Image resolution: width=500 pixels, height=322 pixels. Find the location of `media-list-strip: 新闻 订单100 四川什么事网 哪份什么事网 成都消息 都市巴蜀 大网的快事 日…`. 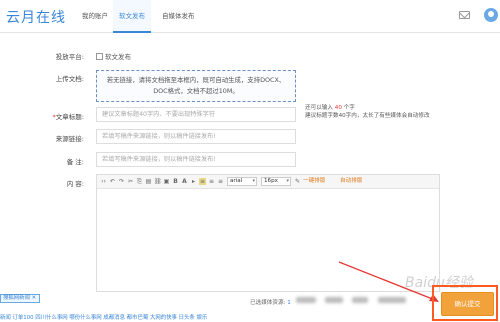

media-list-strip: 新闻 订单100 四川什么事网 哪份什么事网 成都消息 都市巴蜀 大网的快事 日… is located at coordinates (104, 318).